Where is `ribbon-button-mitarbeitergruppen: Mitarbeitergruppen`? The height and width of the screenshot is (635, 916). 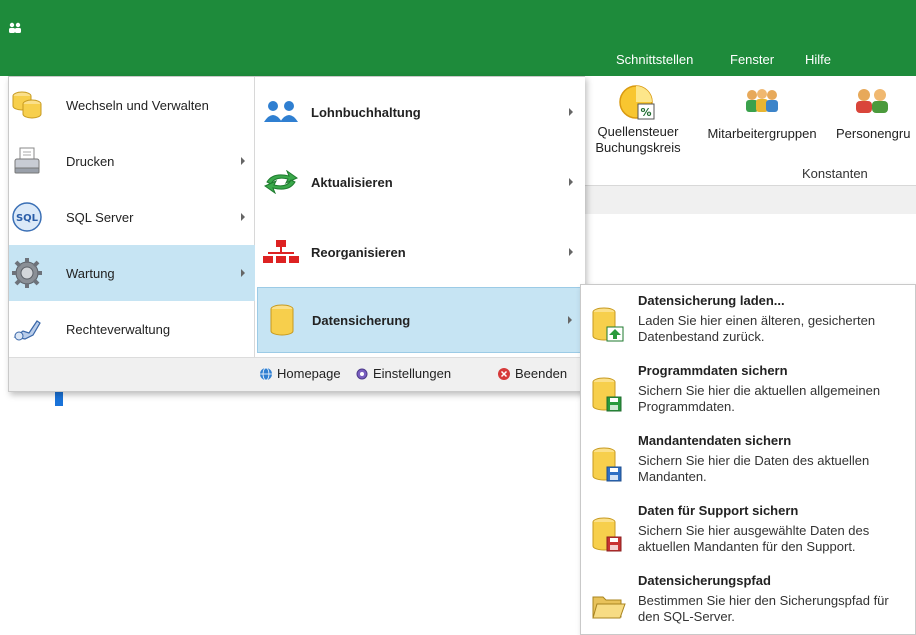 ribbon-button-mitarbeitergruppen: Mitarbeitergruppen is located at coordinates (762, 114).